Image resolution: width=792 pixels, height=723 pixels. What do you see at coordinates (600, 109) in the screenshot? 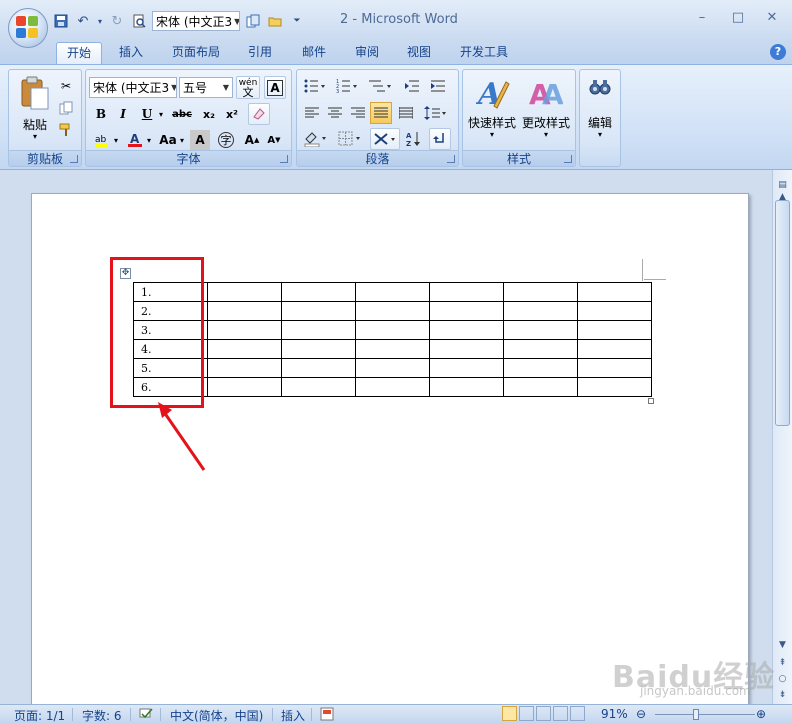
I see `editing-button: 编辑 ▾` at bounding box center [600, 109].